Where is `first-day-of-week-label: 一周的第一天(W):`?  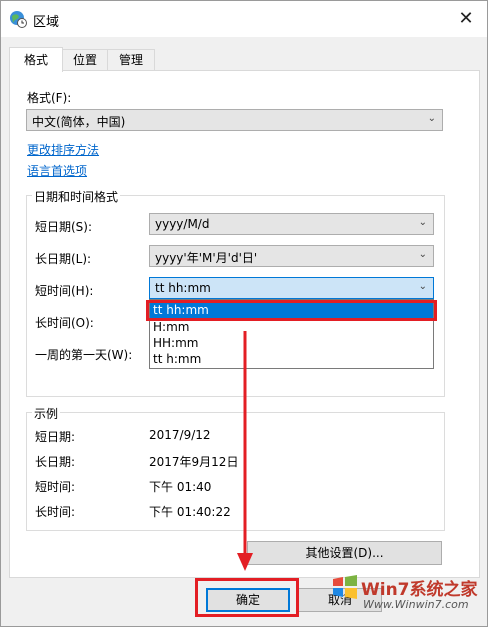 first-day-of-week-label: 一周的第一天(W): is located at coordinates (84, 355).